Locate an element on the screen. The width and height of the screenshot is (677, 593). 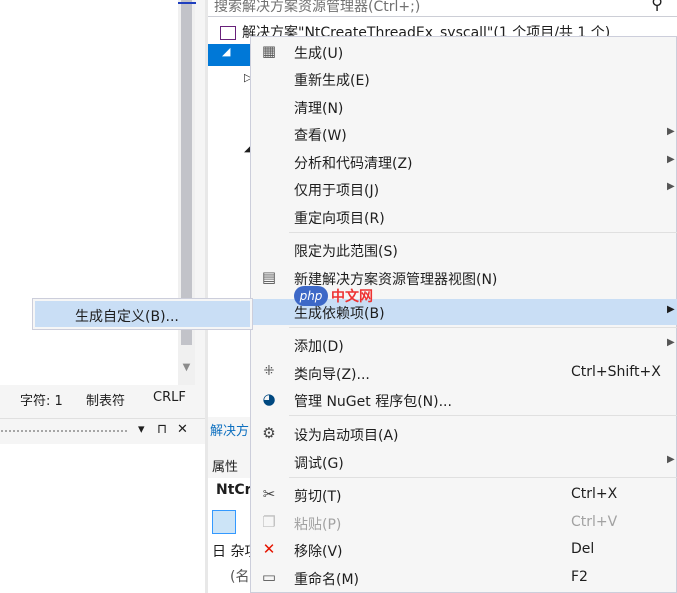
menu-item-cut: ✂ 剪切(T) Ctrl+X is located at coordinates (464, 495).